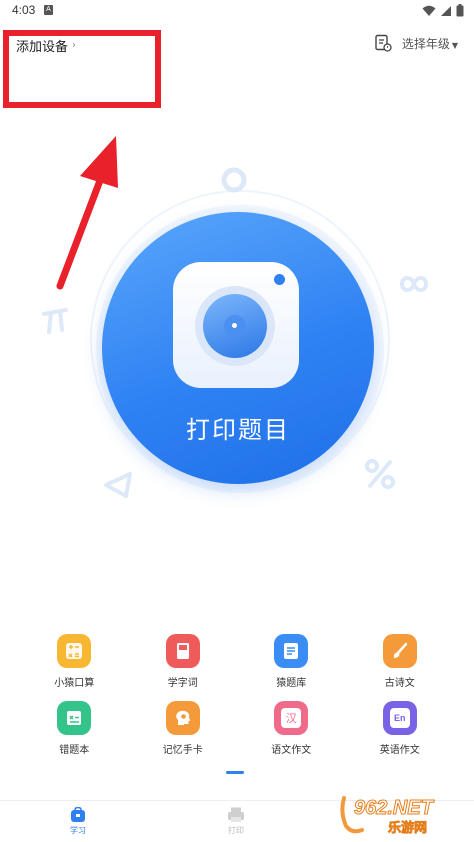  Describe the element at coordinates (399, 750) in the screenshot. I see `feature-label: 英语作文` at that location.